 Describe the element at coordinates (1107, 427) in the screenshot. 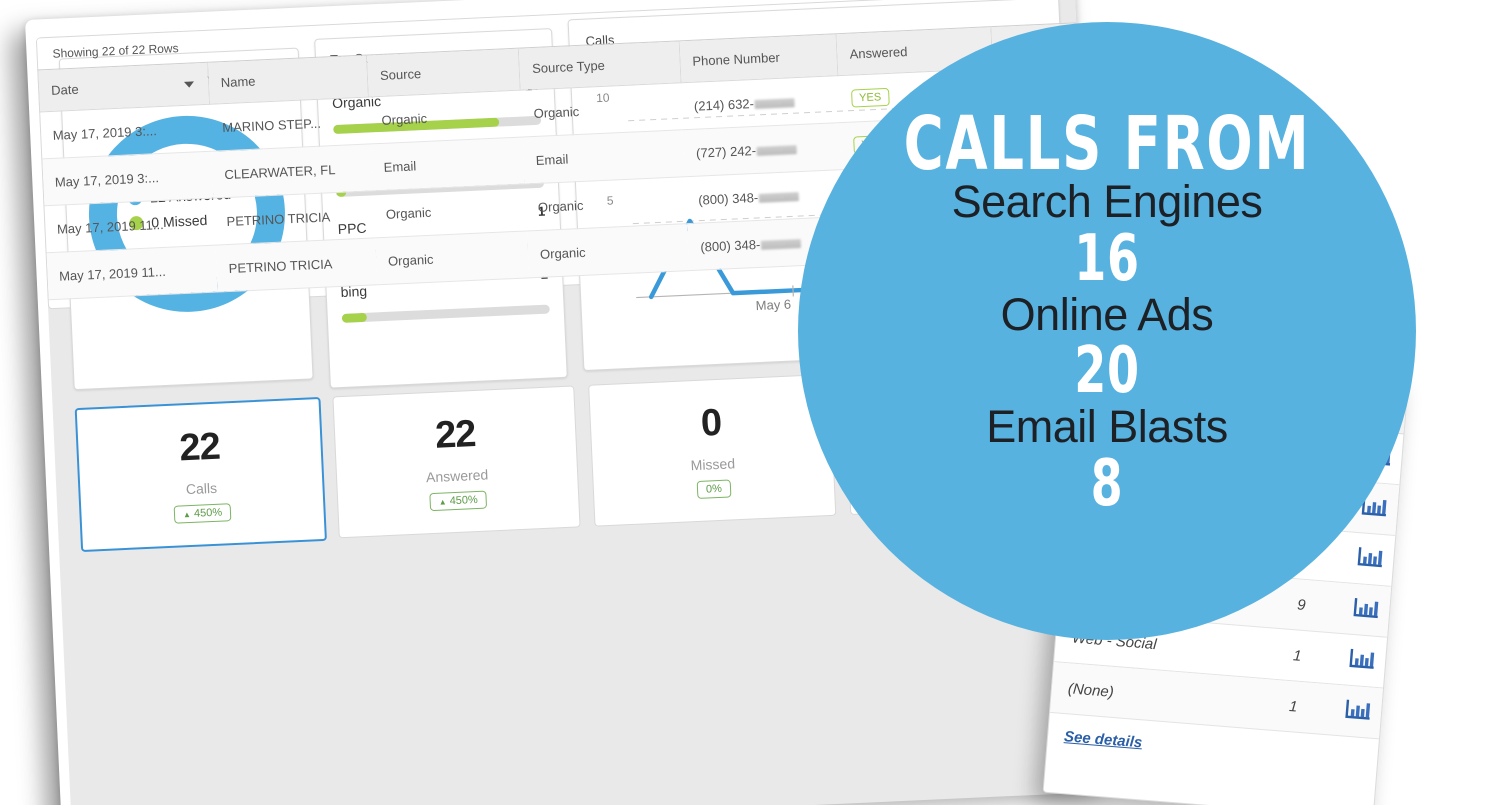

I see `callout-line-email-blasts: Email Blasts` at that location.